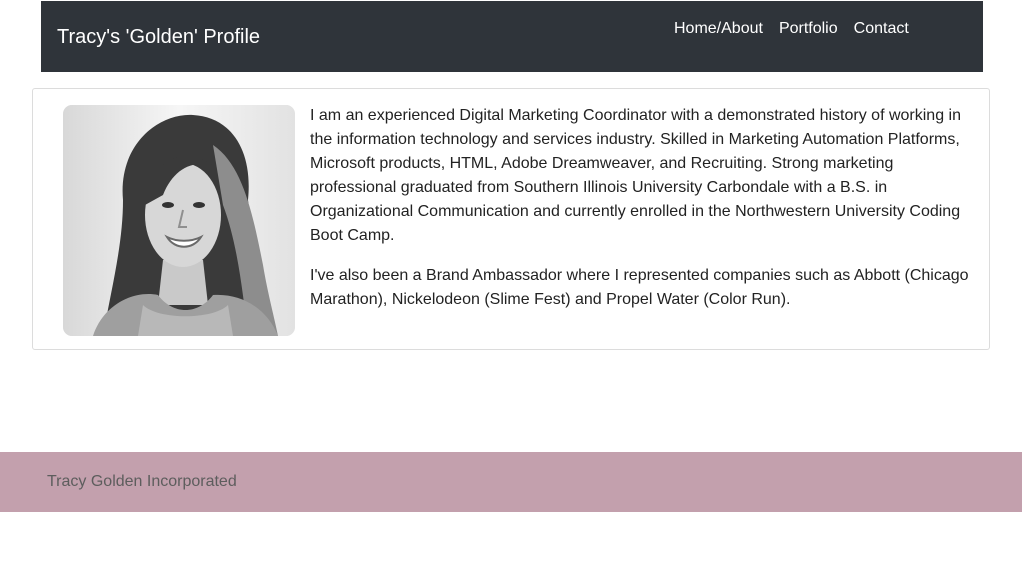 The width and height of the screenshot is (1022, 572). What do you see at coordinates (511, 482) in the screenshot?
I see `footer: Tracy Golden Incorporated` at bounding box center [511, 482].